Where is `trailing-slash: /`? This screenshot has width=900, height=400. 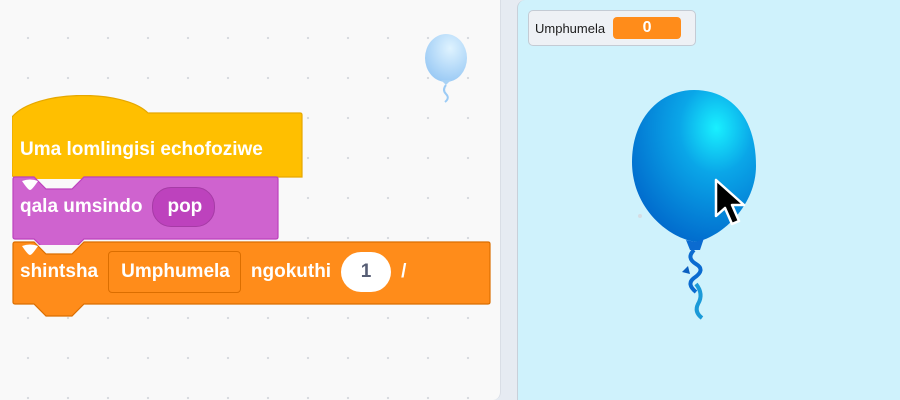 trailing-slash: / is located at coordinates (404, 271).